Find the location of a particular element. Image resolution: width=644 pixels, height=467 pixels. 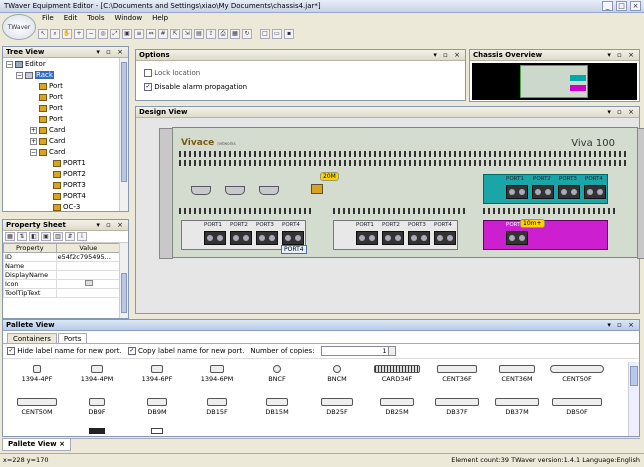

pan-tool-icon: ✋ is located at coordinates (67, 34).